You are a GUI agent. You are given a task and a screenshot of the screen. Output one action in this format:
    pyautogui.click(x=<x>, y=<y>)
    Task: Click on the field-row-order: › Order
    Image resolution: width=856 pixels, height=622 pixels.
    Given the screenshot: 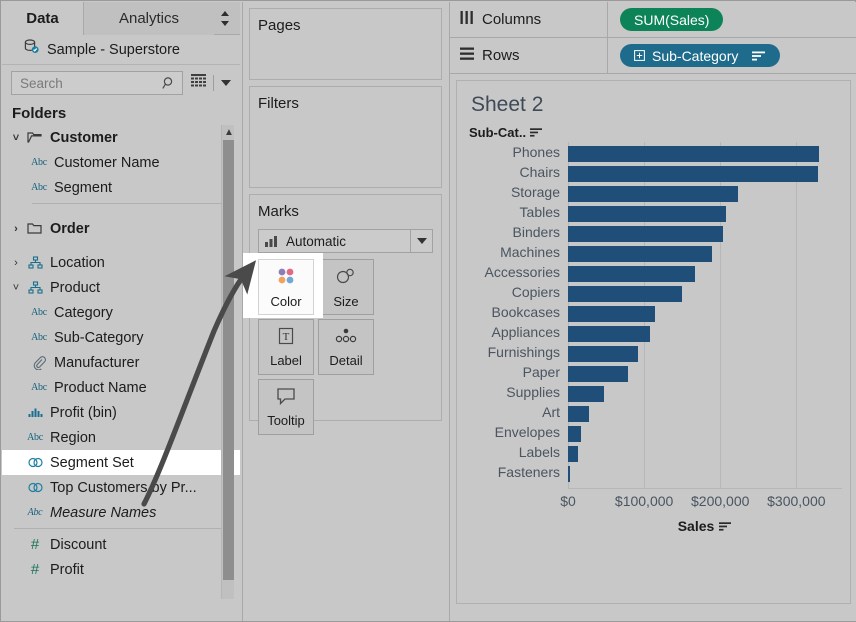 What is the action you would take?
    pyautogui.click(x=121, y=228)
    